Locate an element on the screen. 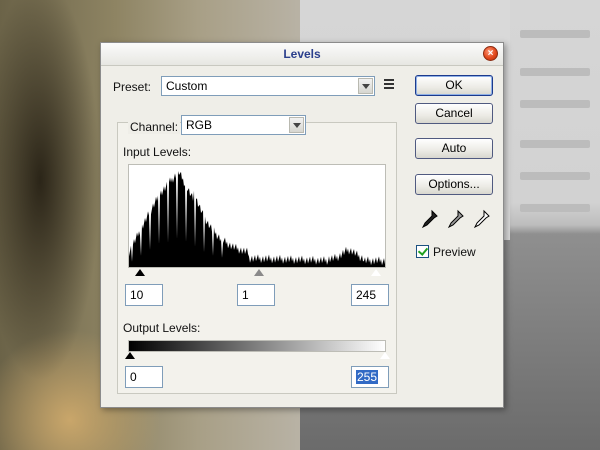  dialog-title: Levels is located at coordinates (302, 54).